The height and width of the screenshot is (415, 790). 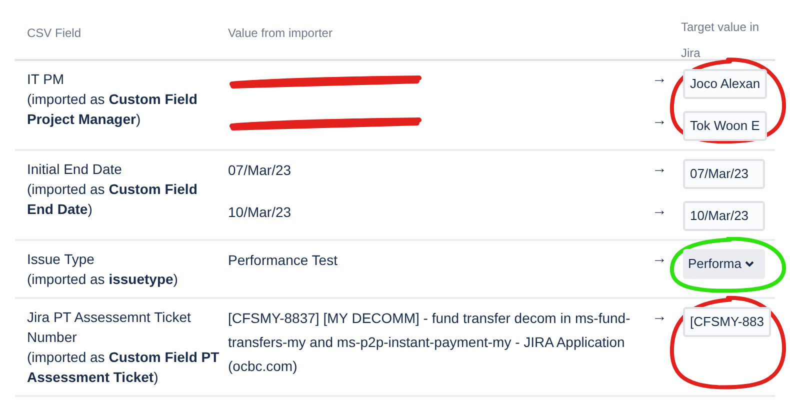 I want to click on imported-as-note: (imported as issuetype), so click(x=103, y=279).